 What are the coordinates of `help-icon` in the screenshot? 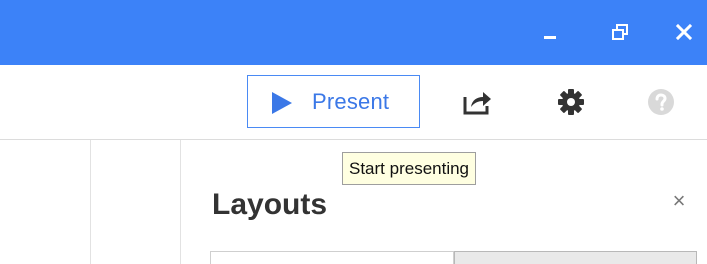 It's located at (661, 102).